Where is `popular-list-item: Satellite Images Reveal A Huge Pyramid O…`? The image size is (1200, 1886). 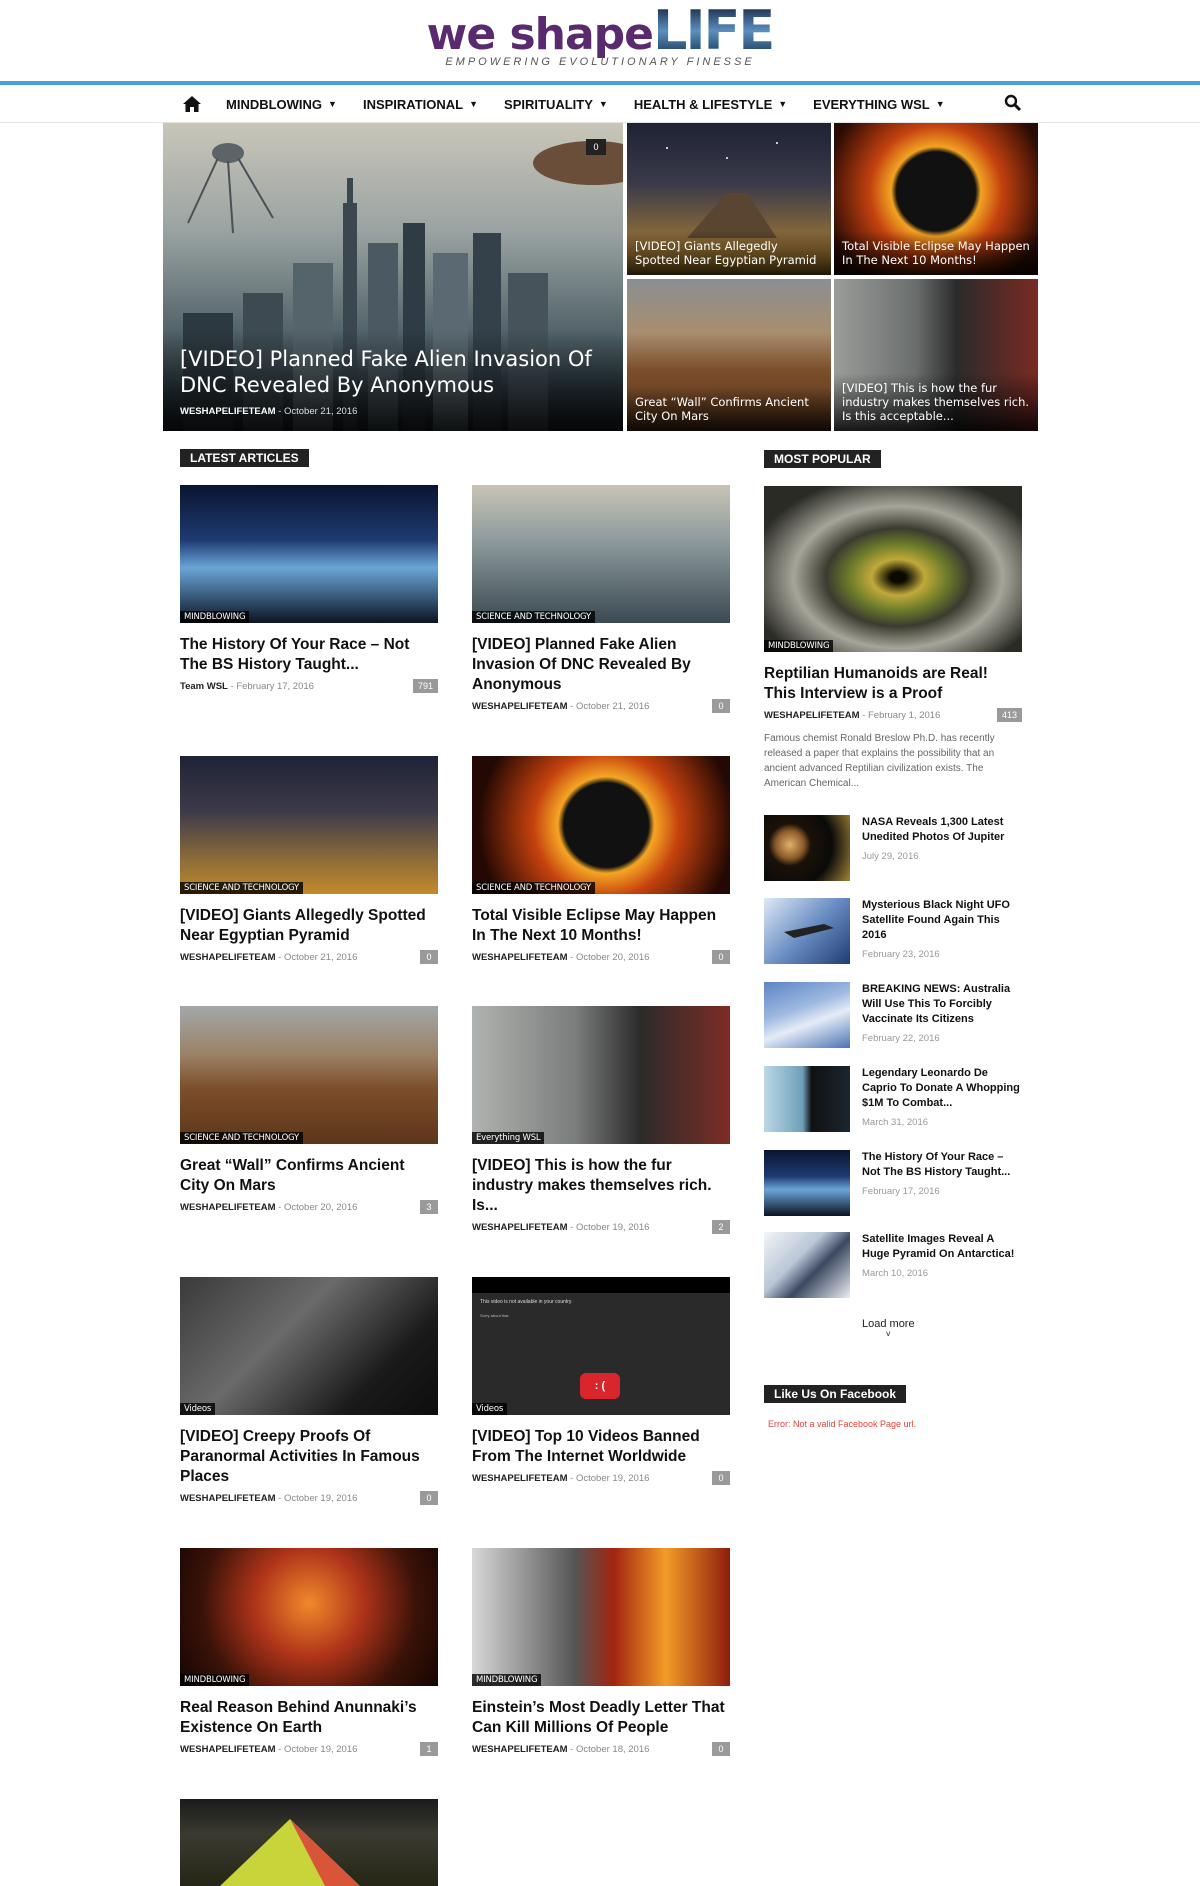 popular-list-item: Satellite Images Reveal A Huge Pyramid O… is located at coordinates (893, 1267).